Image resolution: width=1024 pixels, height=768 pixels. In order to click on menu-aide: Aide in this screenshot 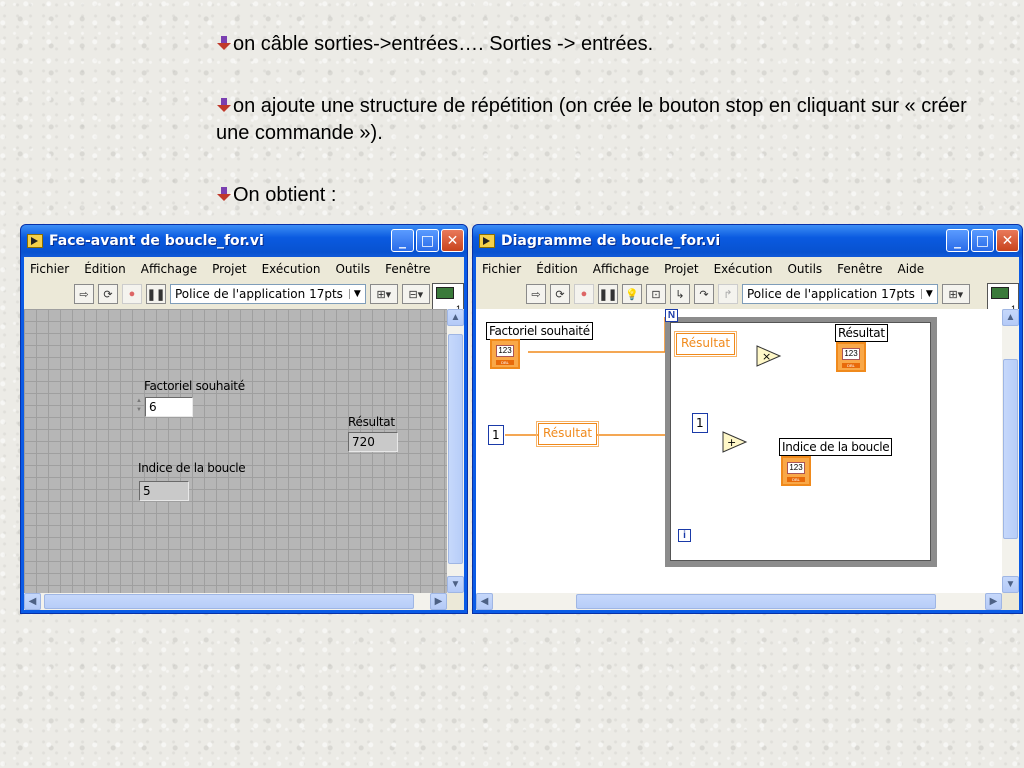, I will do `click(911, 269)`.